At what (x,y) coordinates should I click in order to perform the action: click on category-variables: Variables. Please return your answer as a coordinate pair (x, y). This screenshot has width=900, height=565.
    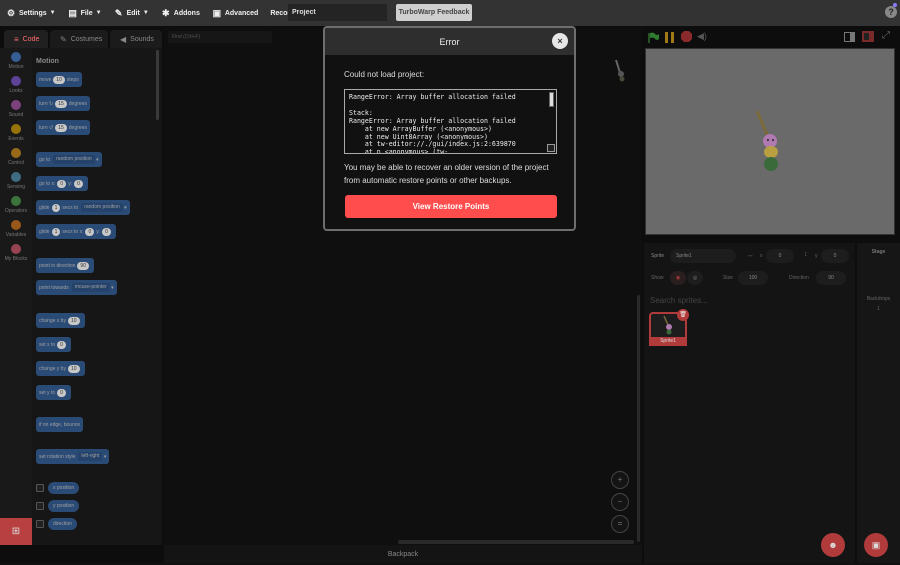
    Looking at the image, I should click on (16, 229).